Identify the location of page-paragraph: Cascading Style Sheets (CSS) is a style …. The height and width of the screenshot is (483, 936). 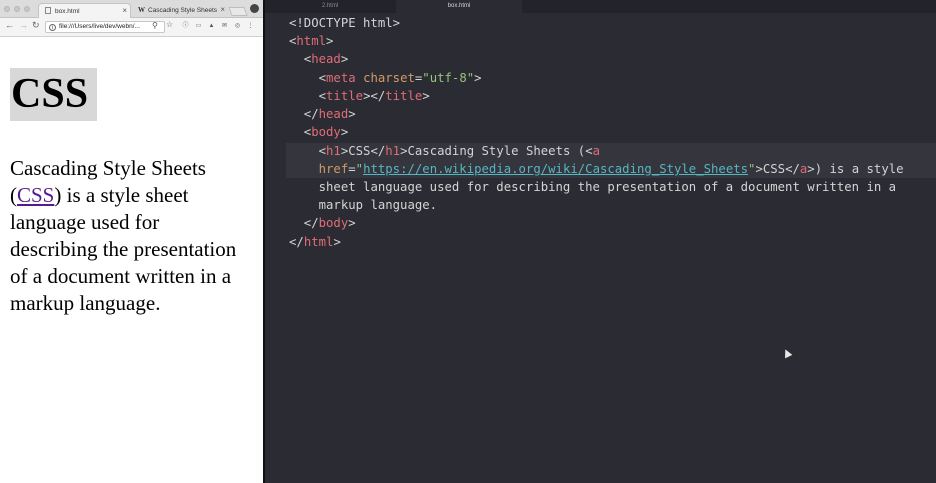
(130, 236).